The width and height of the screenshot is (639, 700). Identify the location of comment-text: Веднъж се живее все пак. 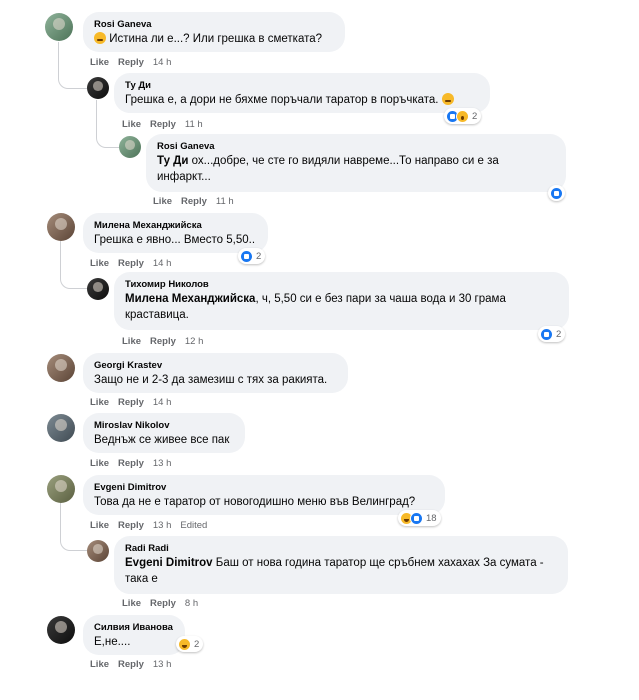
(162, 440).